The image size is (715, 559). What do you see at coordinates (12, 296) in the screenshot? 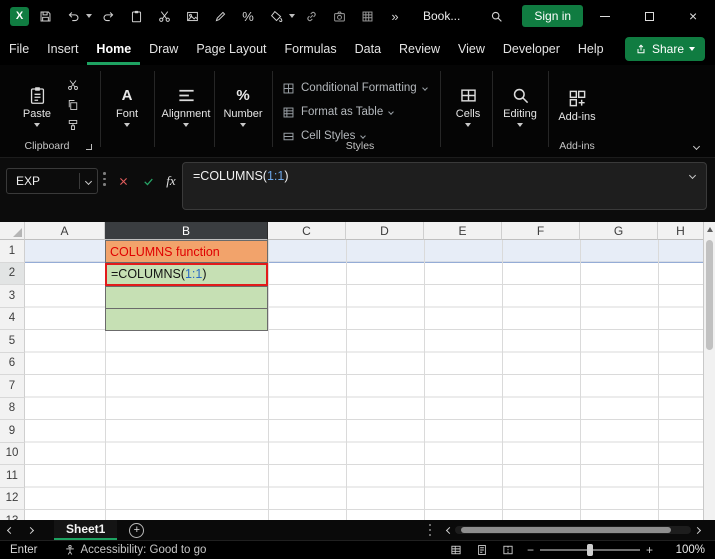
I see `row-header-3: 3` at bounding box center [12, 296].